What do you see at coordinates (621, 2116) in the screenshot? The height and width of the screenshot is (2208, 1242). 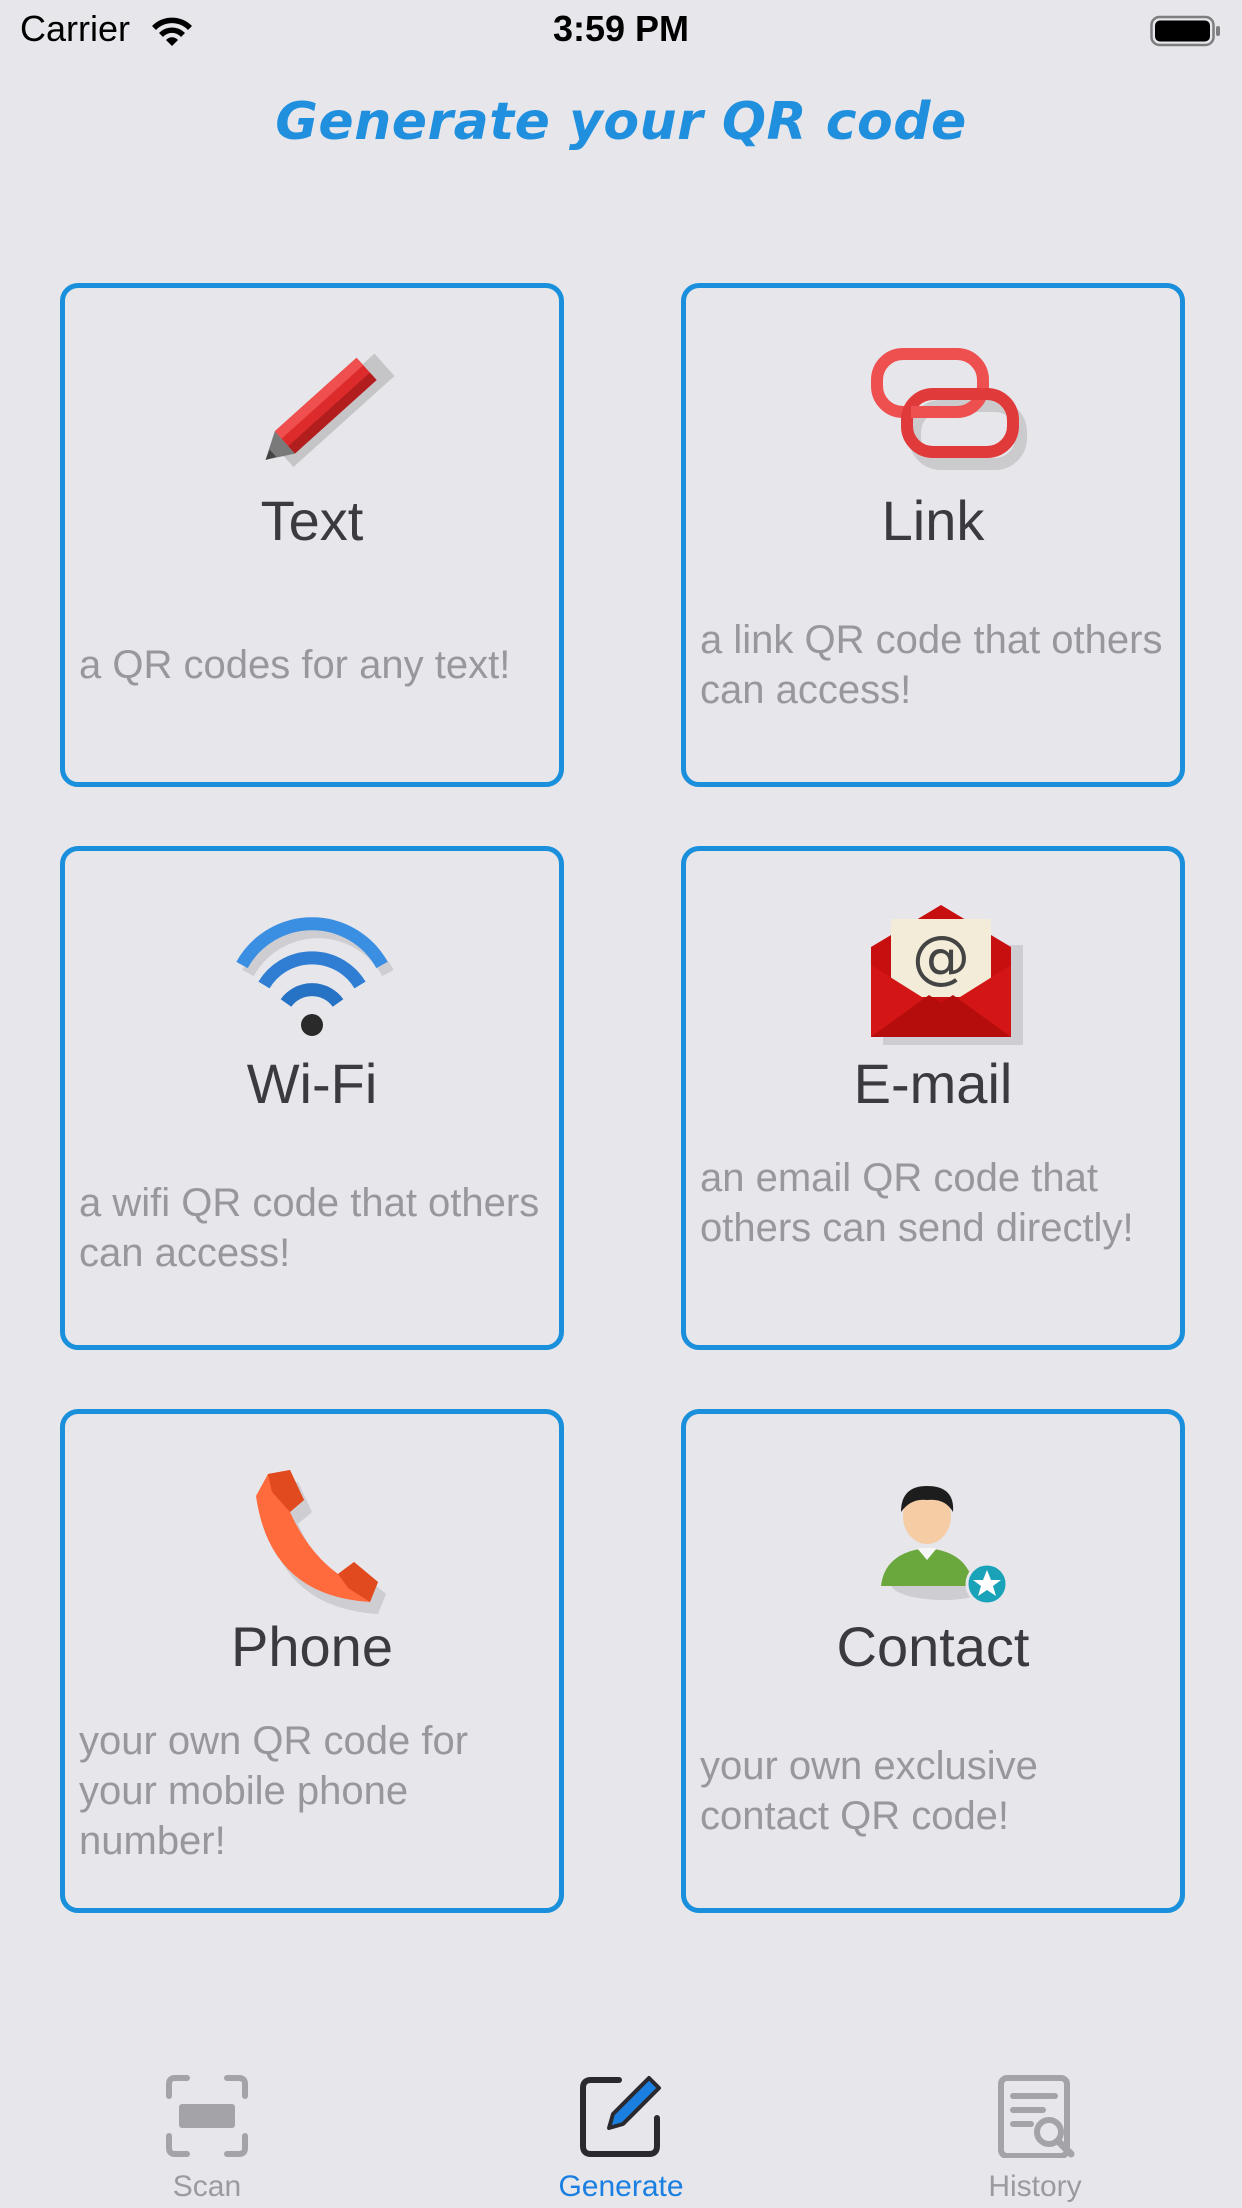 I see `edit-square-icon` at bounding box center [621, 2116].